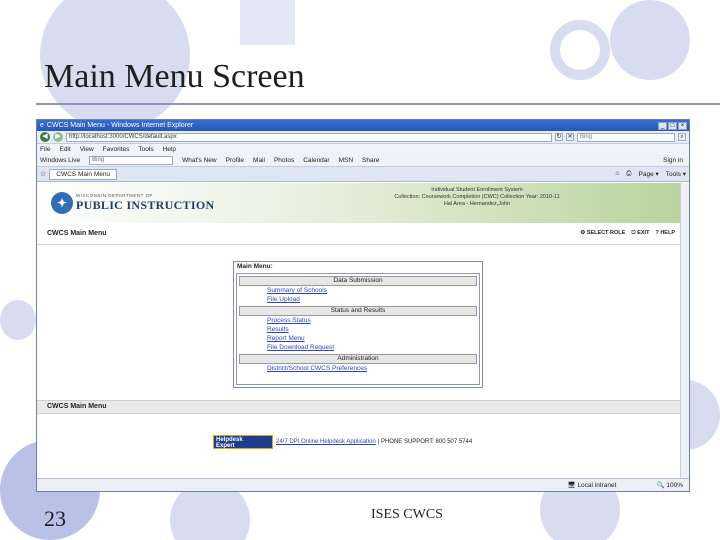 The image size is (720, 540). What do you see at coordinates (43, 174) in the screenshot?
I see `favorites-star-icon: ☆` at bounding box center [43, 174].